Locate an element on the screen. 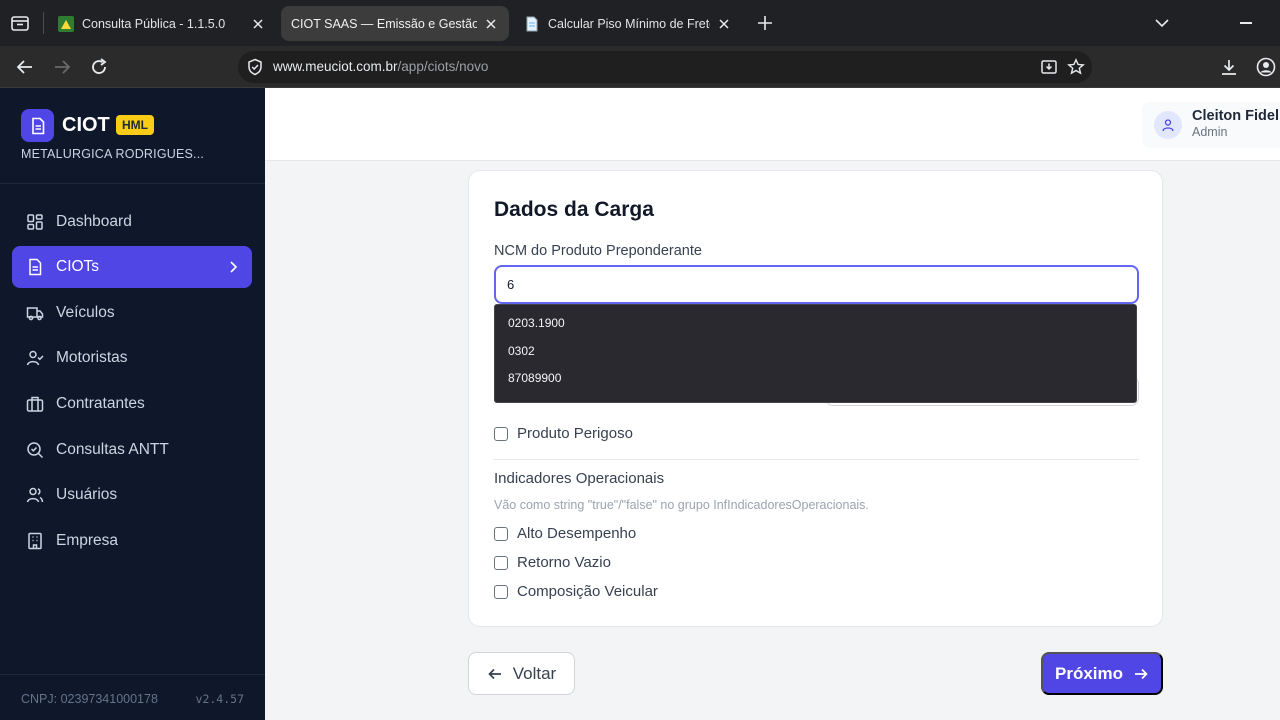 The image size is (1280, 720). user-role: Admin is located at coordinates (1210, 132).